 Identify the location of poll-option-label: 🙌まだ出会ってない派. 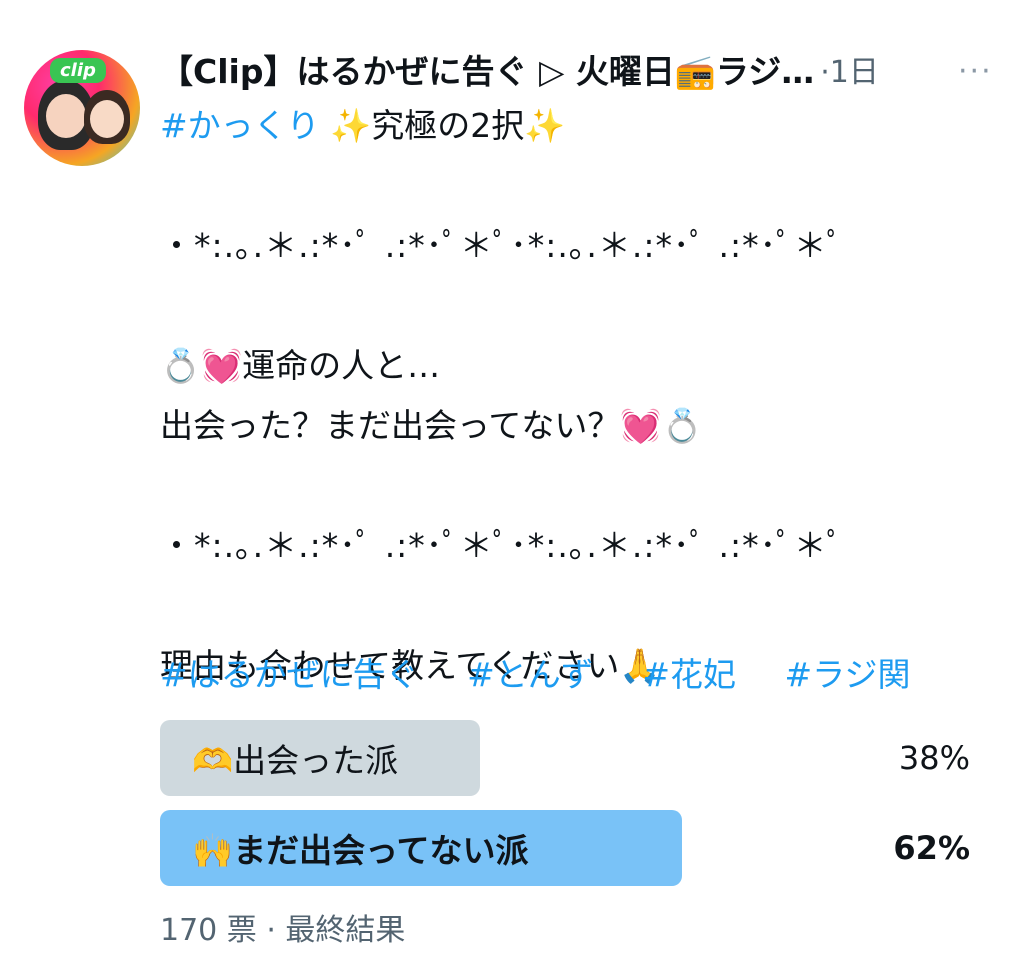
(360, 850).